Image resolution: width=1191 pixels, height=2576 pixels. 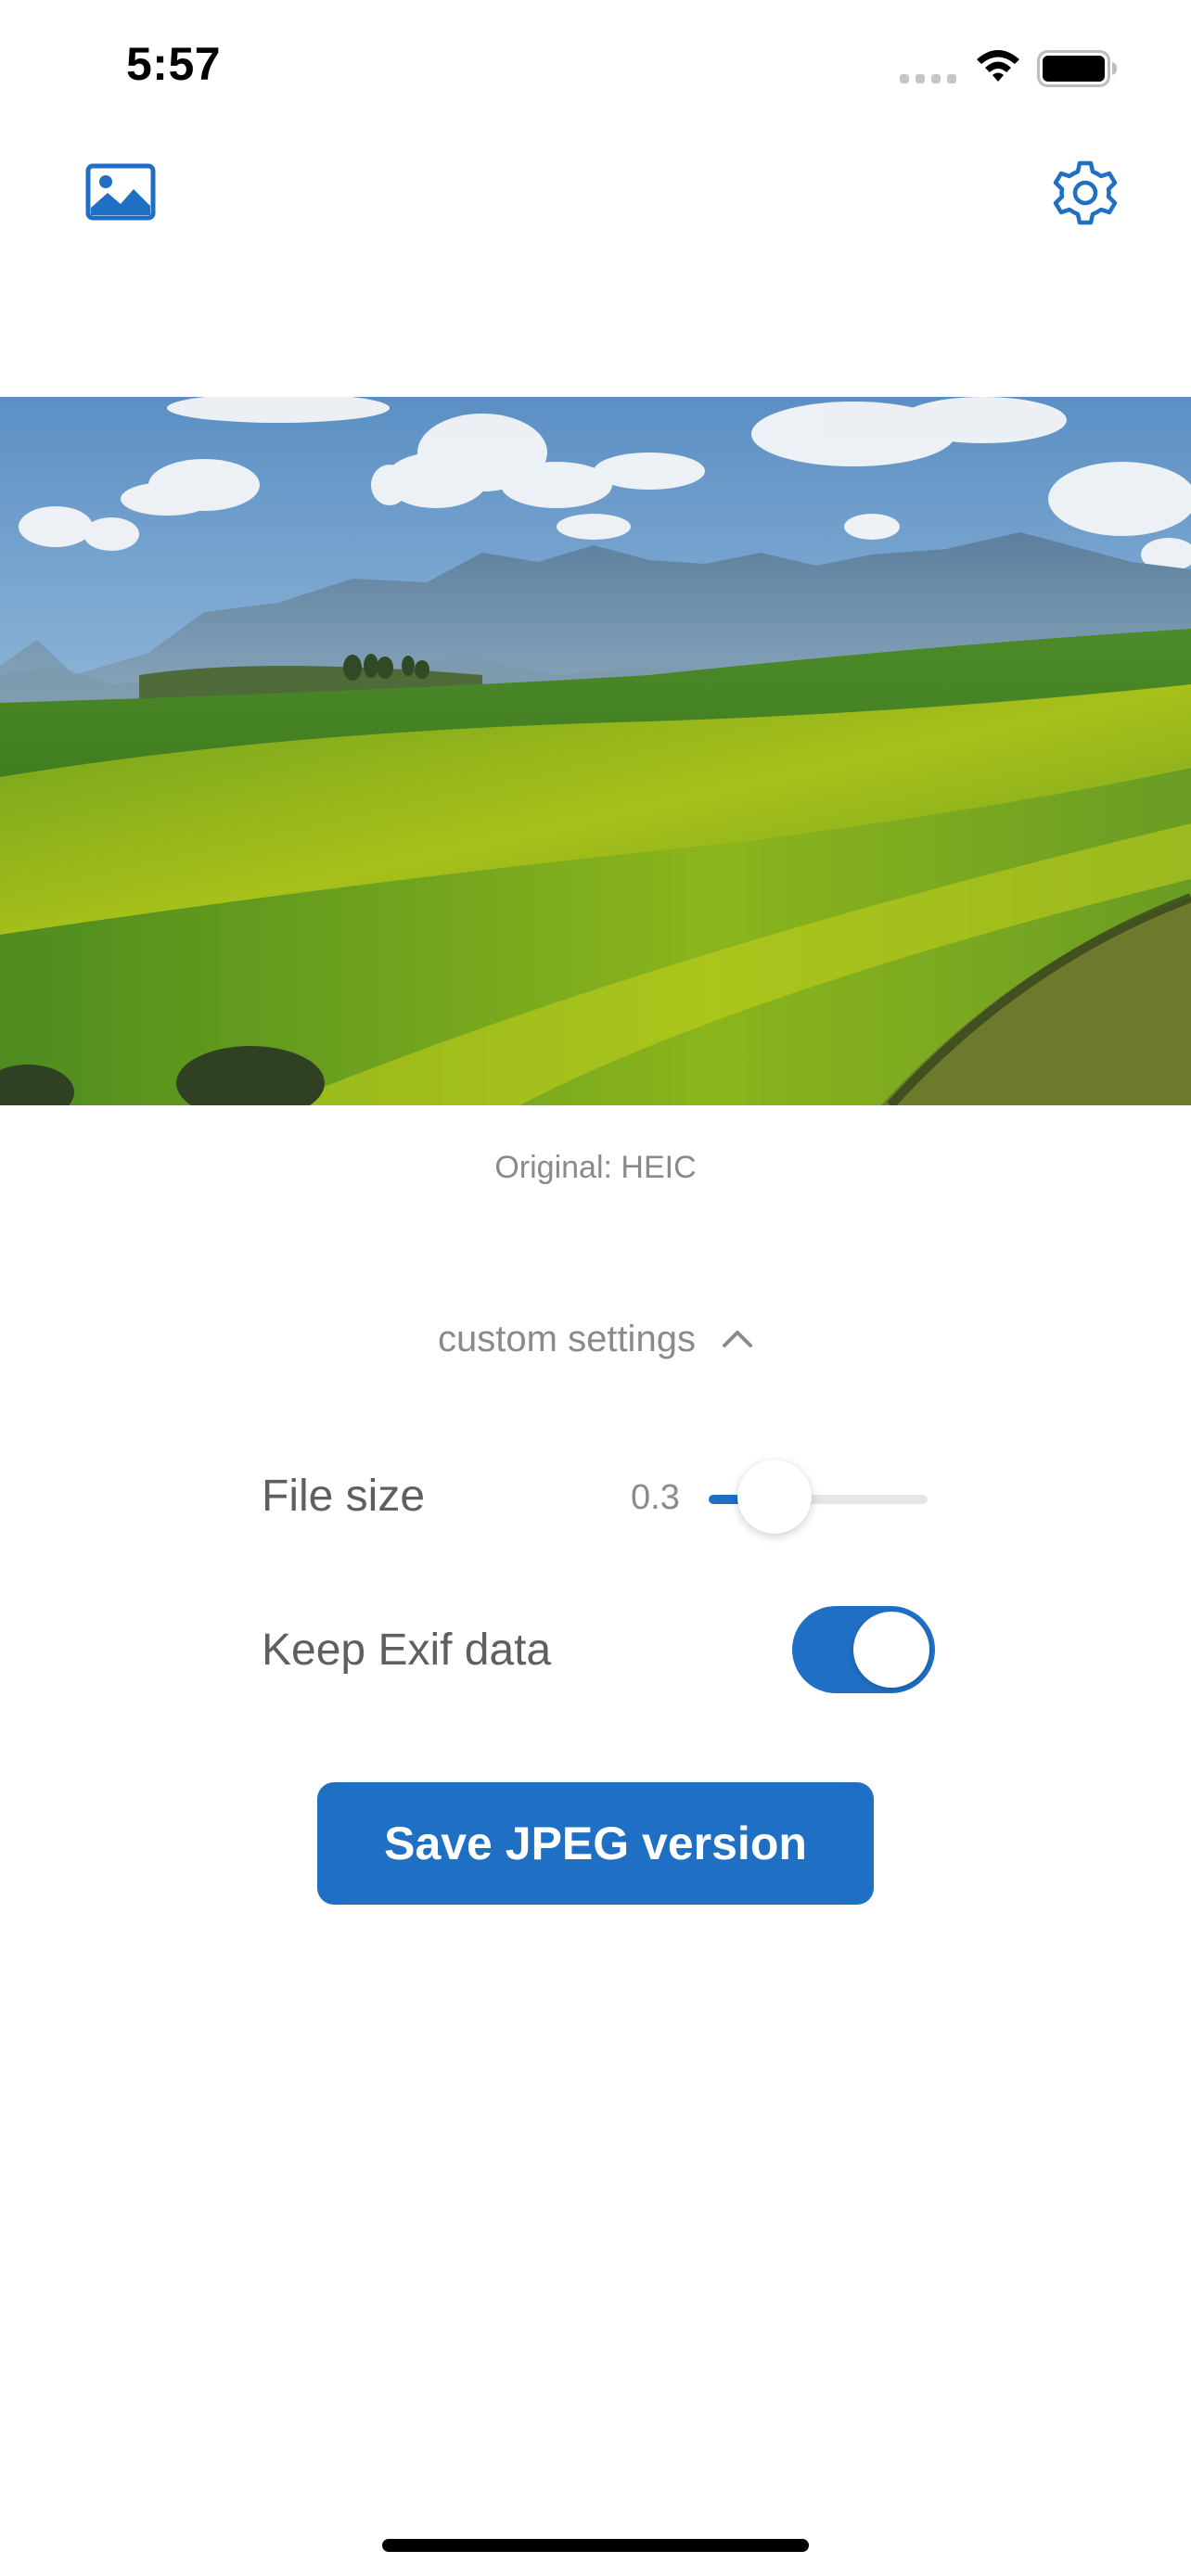 I want to click on original-format-label: Original: HEIC, so click(x=595, y=1167).